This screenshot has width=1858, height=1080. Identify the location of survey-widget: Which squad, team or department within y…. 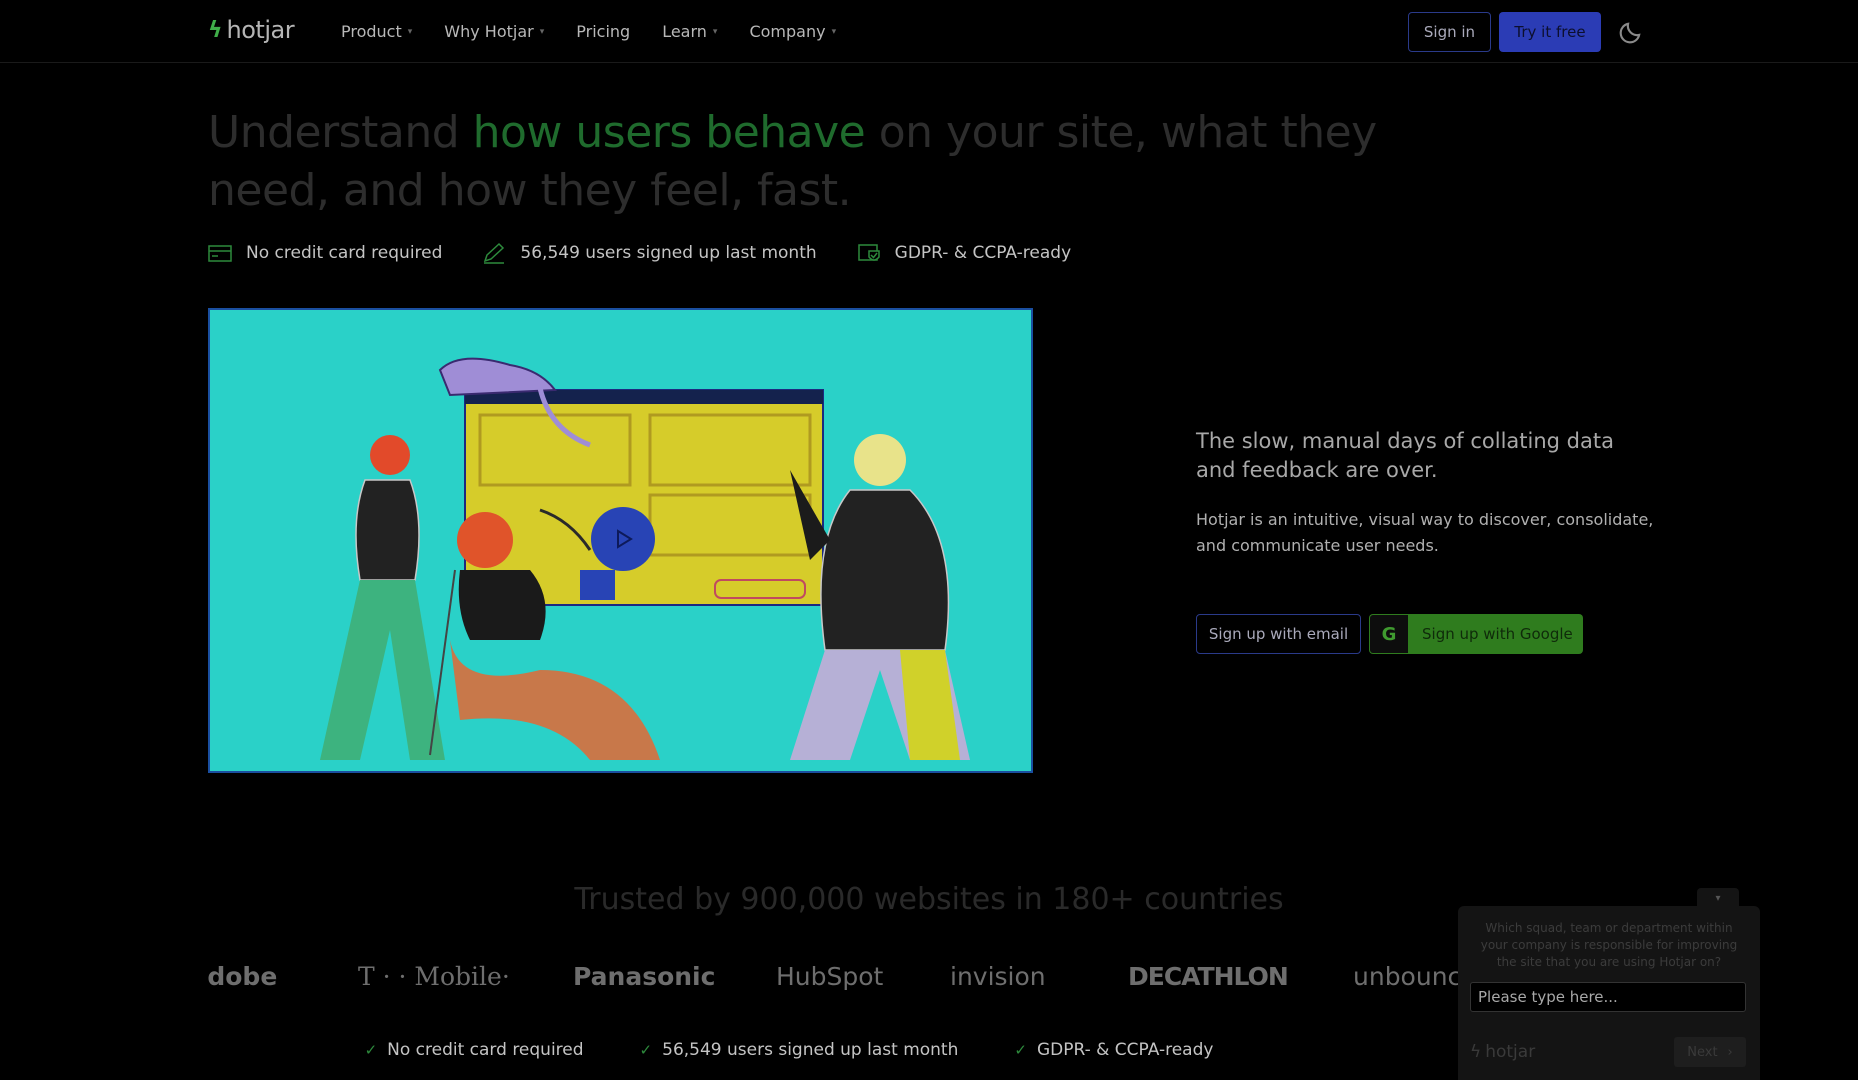
(1609, 993).